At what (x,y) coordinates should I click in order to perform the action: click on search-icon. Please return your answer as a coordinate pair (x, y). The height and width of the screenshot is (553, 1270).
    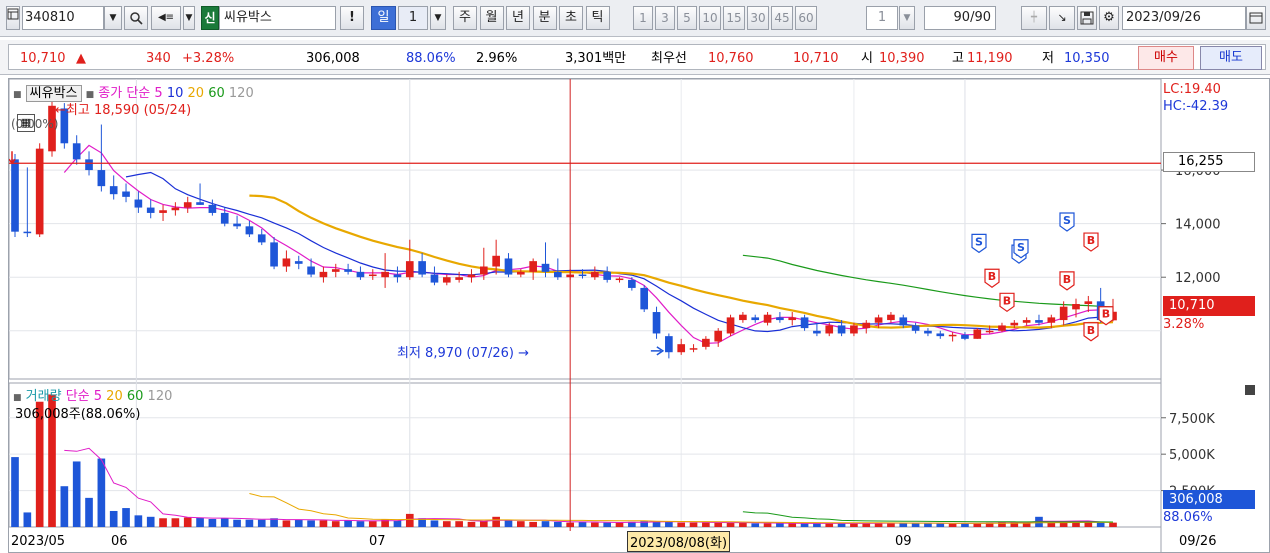
    Looking at the image, I should click on (136, 18).